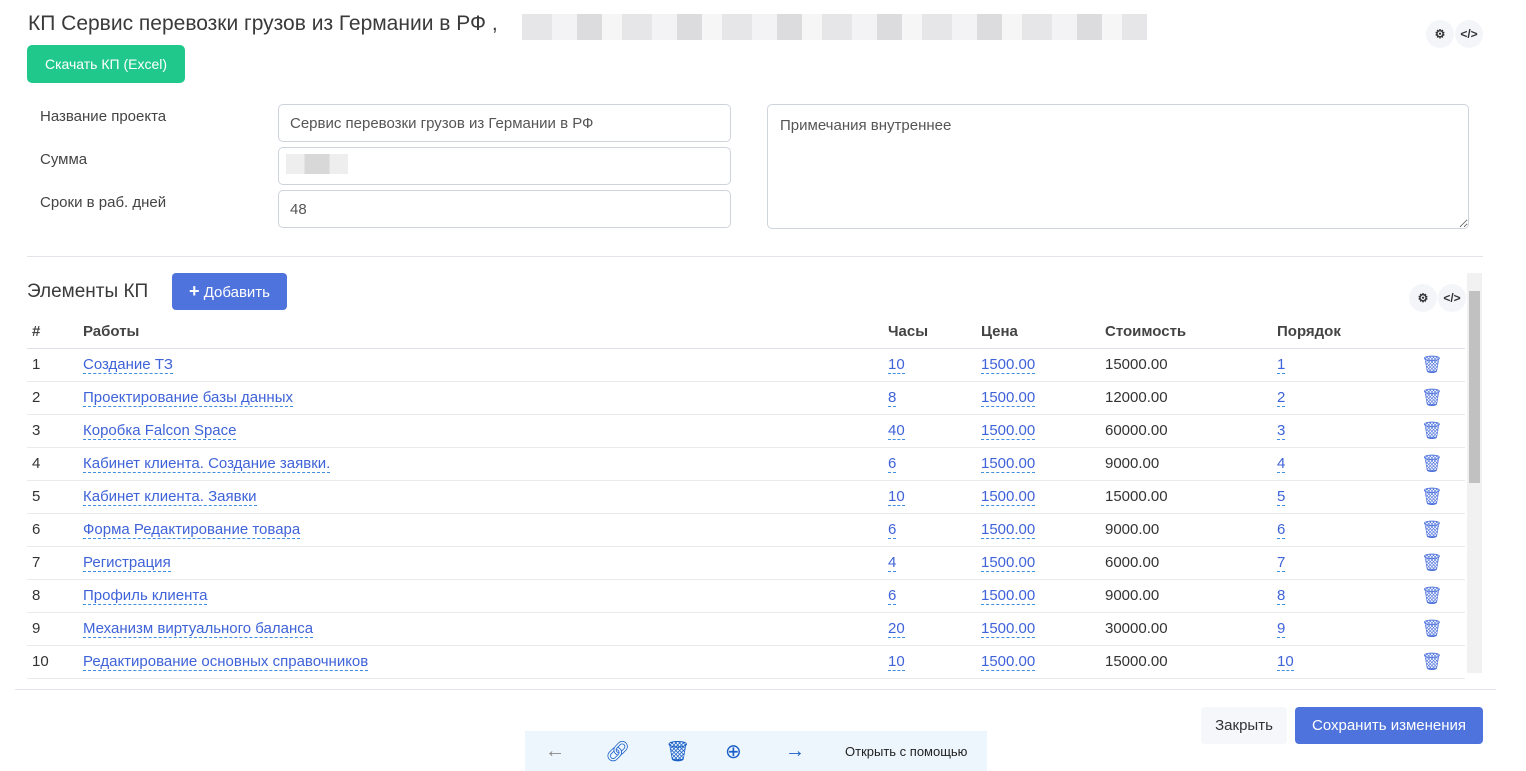 The width and height of the screenshot is (1526, 771). I want to click on editable-value: Профиль клиента, so click(145, 596).